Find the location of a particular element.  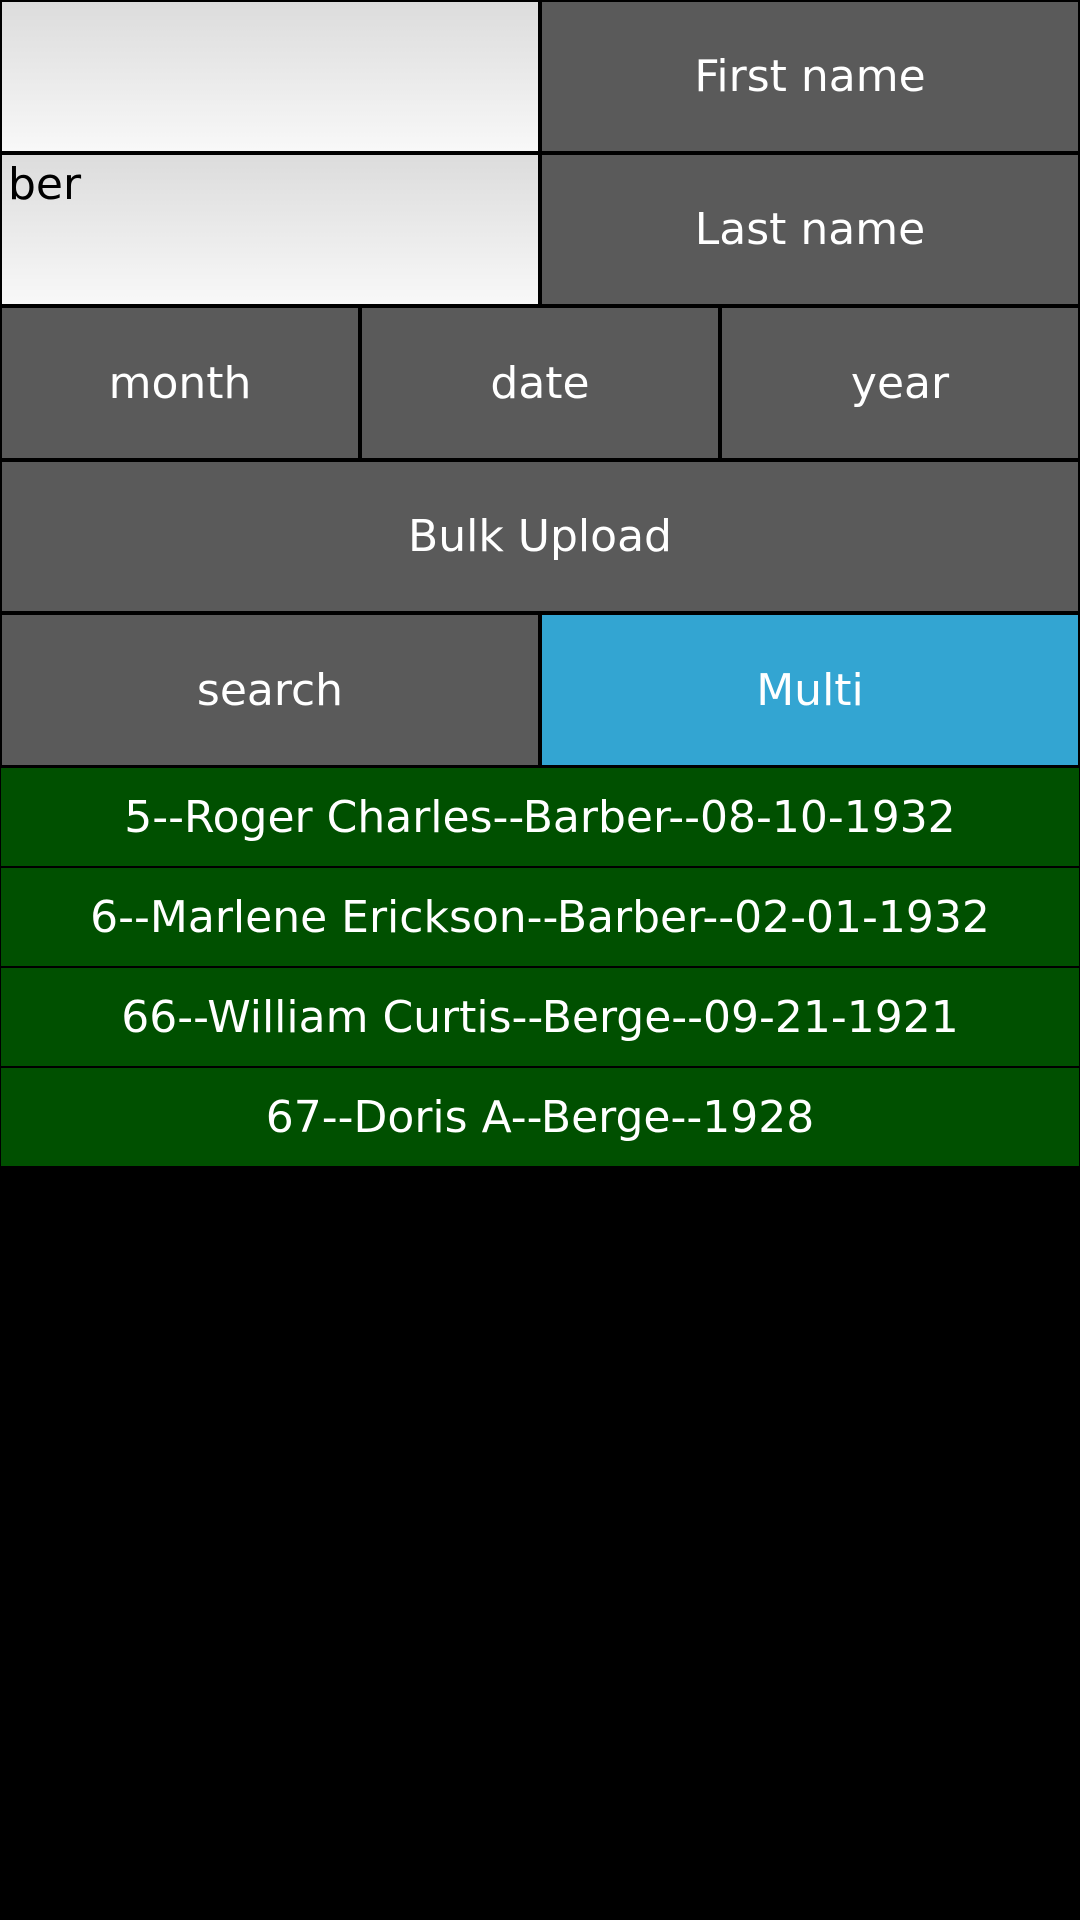

action-row: search Multi is located at coordinates (540, 690).